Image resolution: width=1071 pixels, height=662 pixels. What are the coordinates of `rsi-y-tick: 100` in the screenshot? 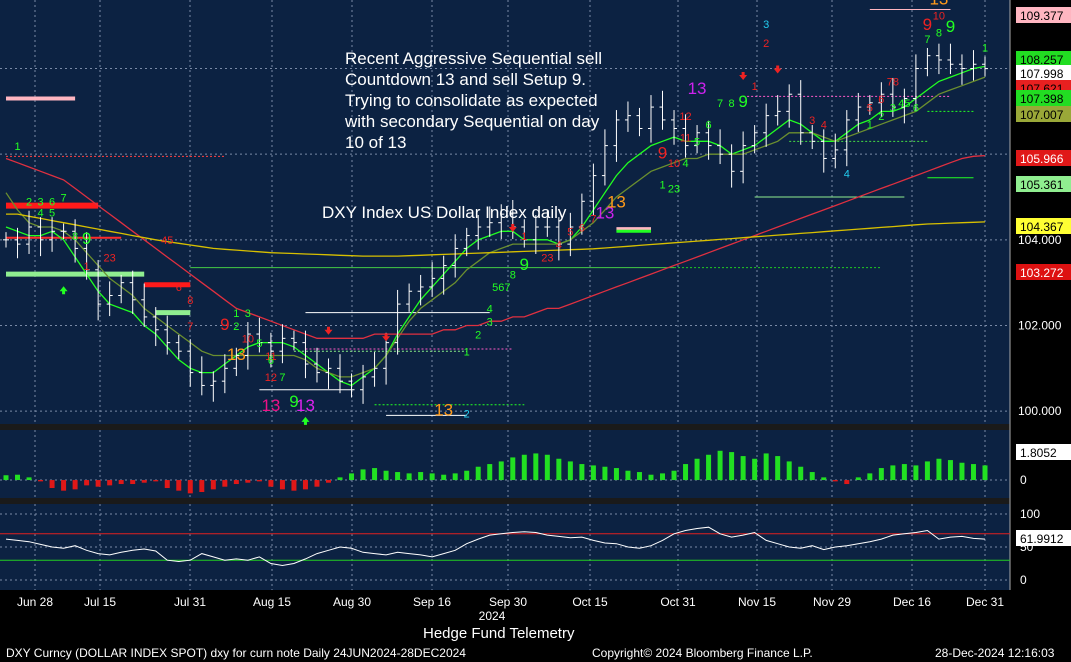 It's located at (1030, 514).